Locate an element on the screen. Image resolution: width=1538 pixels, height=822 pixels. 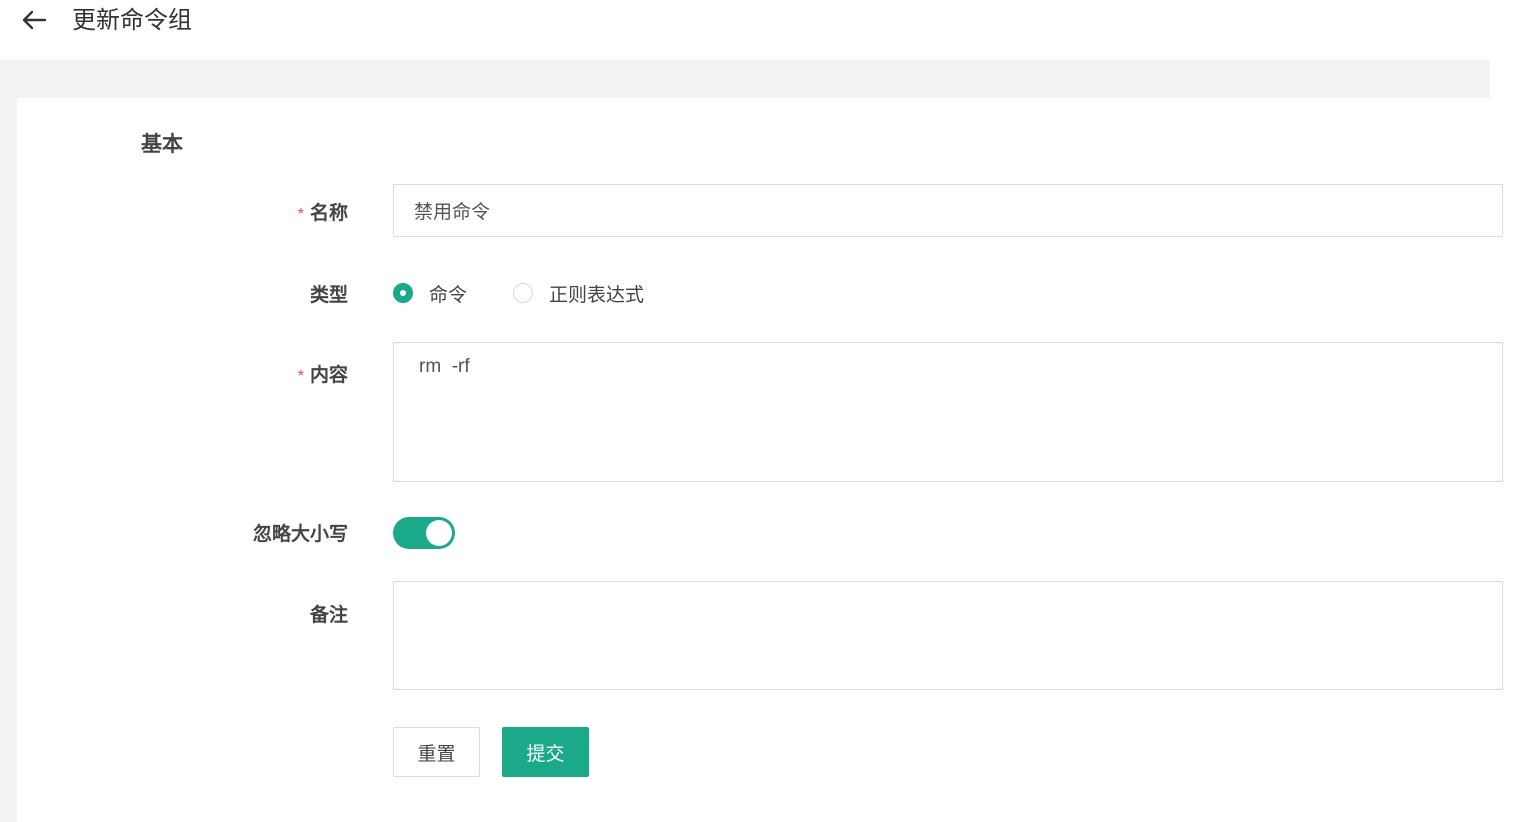
type-radio-group: 命令 正则表达式 is located at coordinates (541, 293).